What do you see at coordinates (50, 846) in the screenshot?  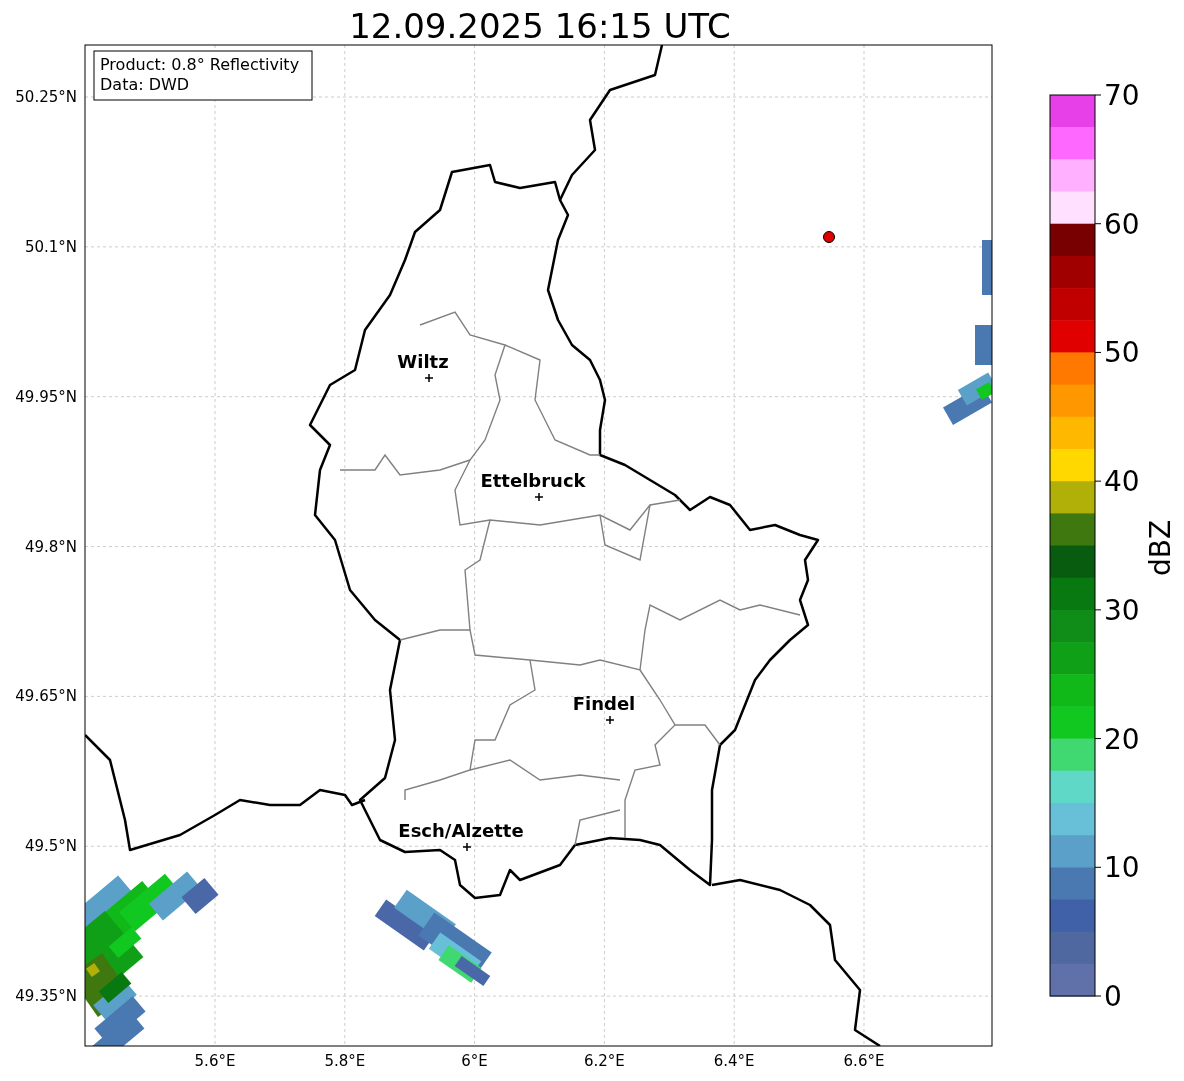 I see `latitude-label: 49.5°N` at bounding box center [50, 846].